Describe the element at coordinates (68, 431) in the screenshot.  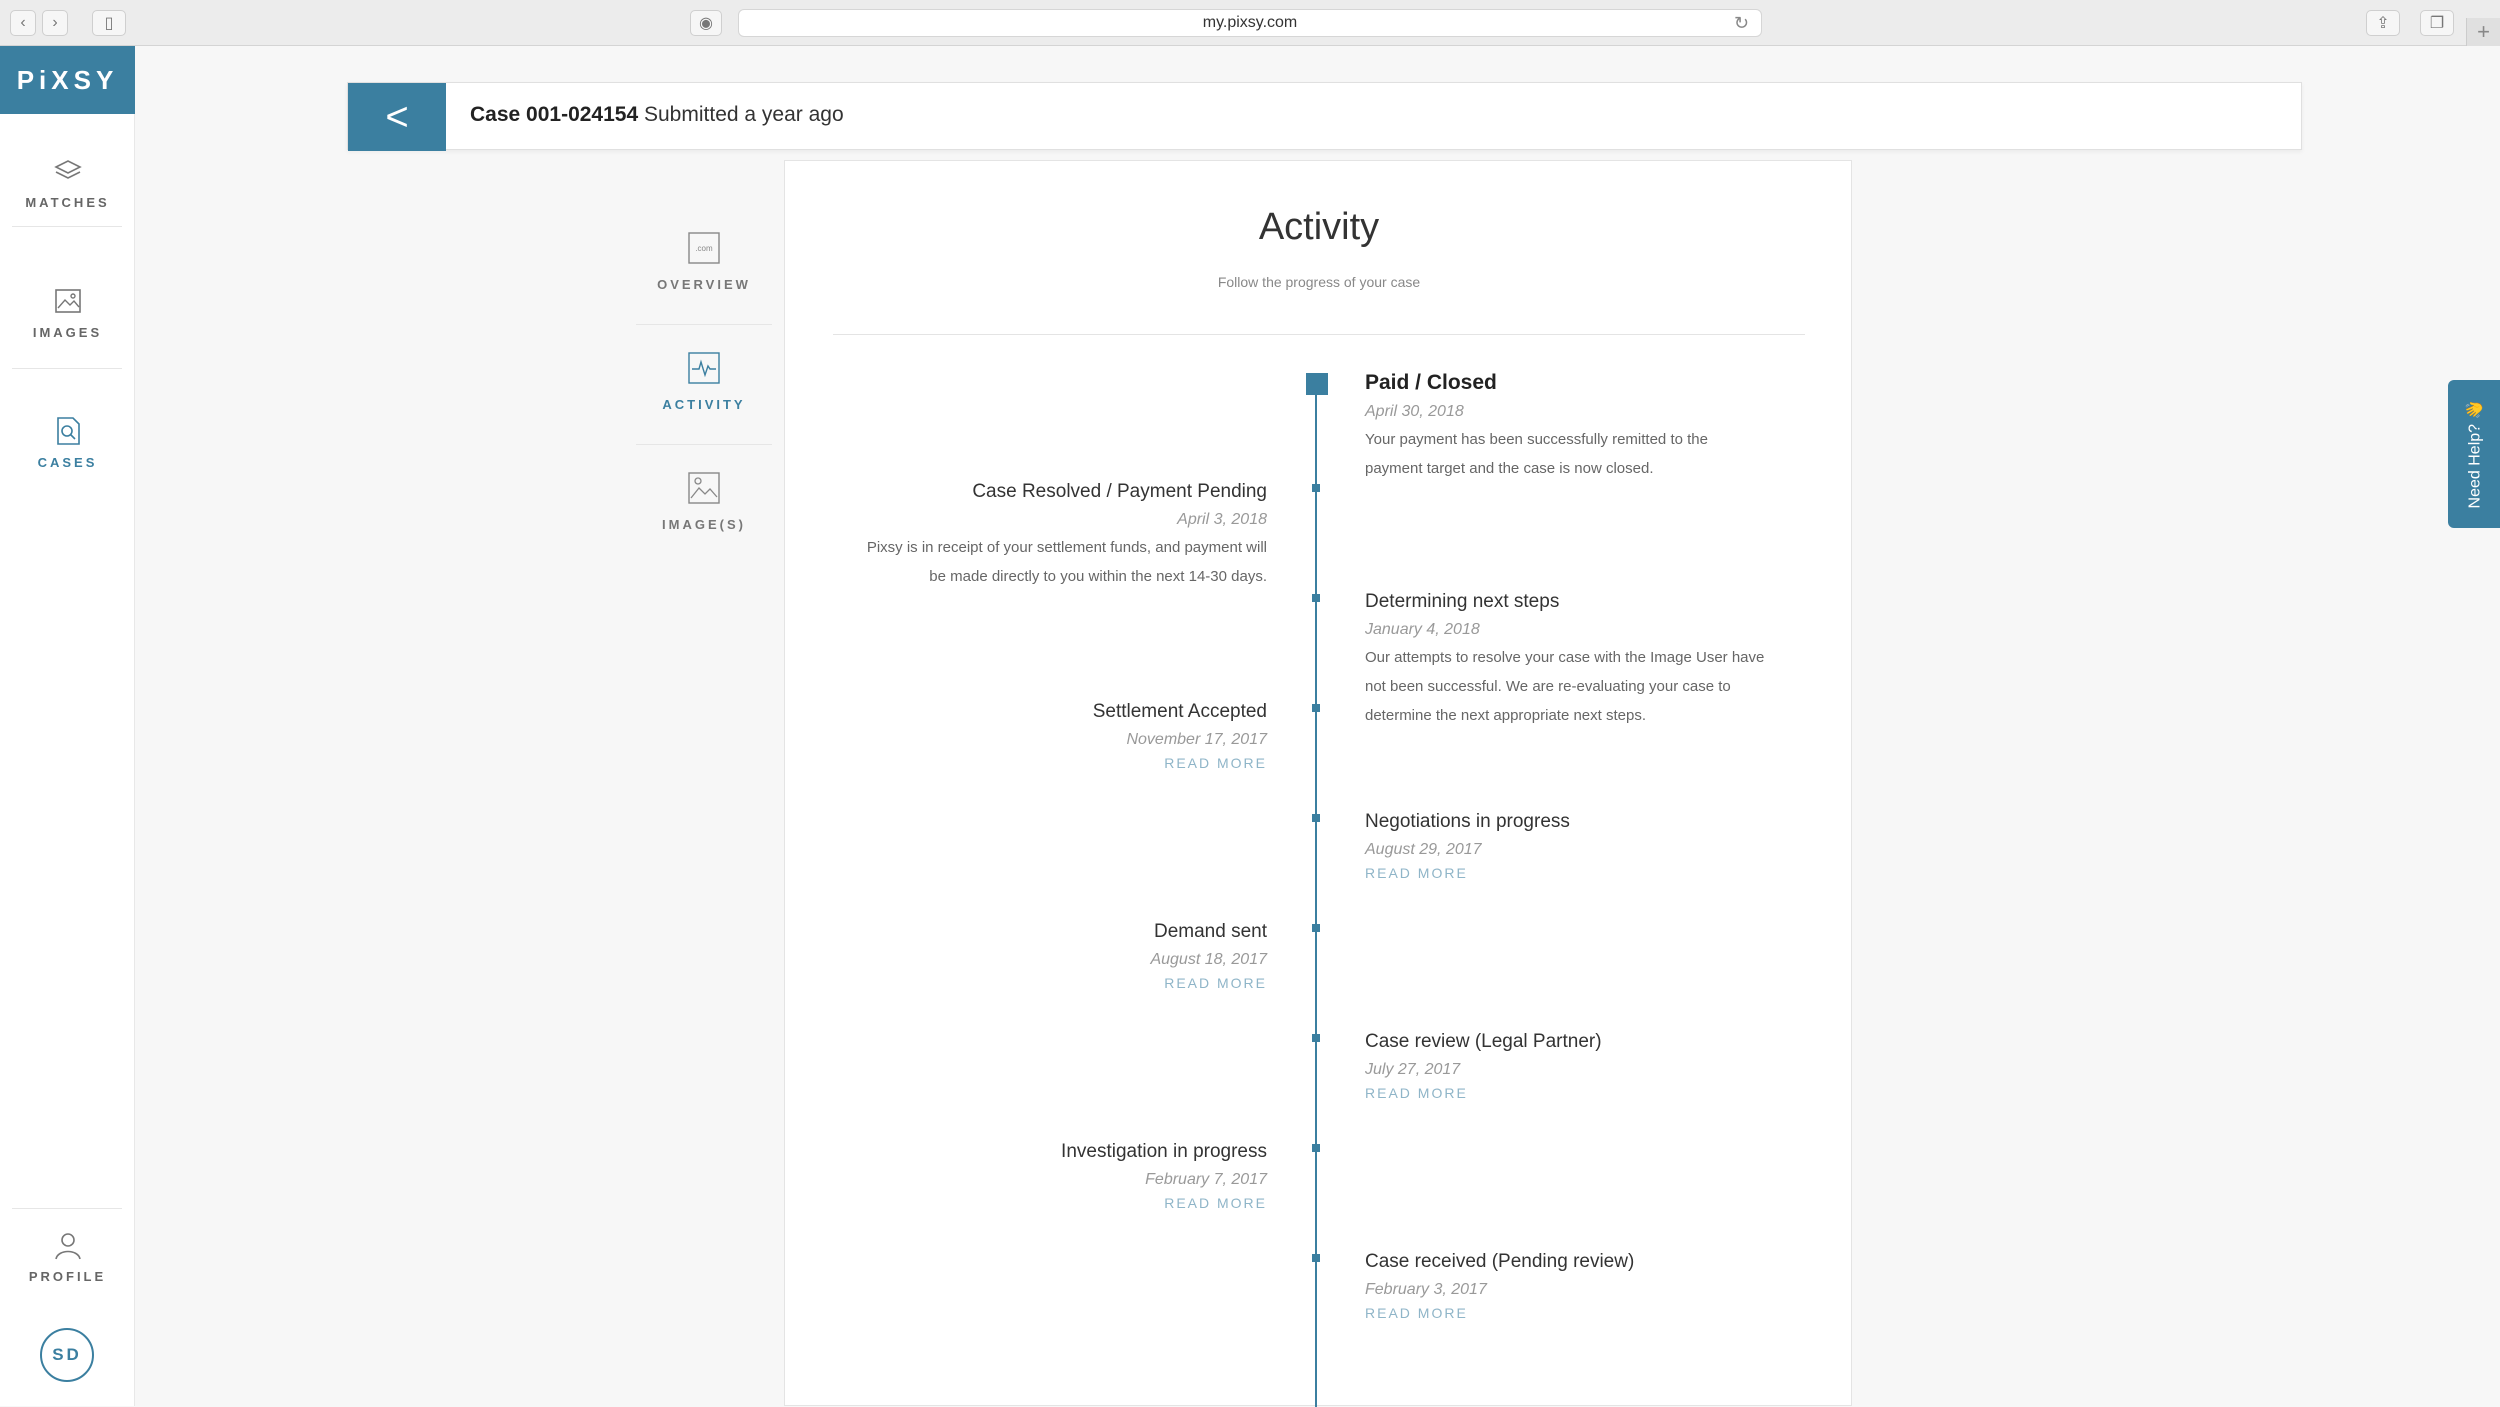
I see `case-search-icon` at that location.